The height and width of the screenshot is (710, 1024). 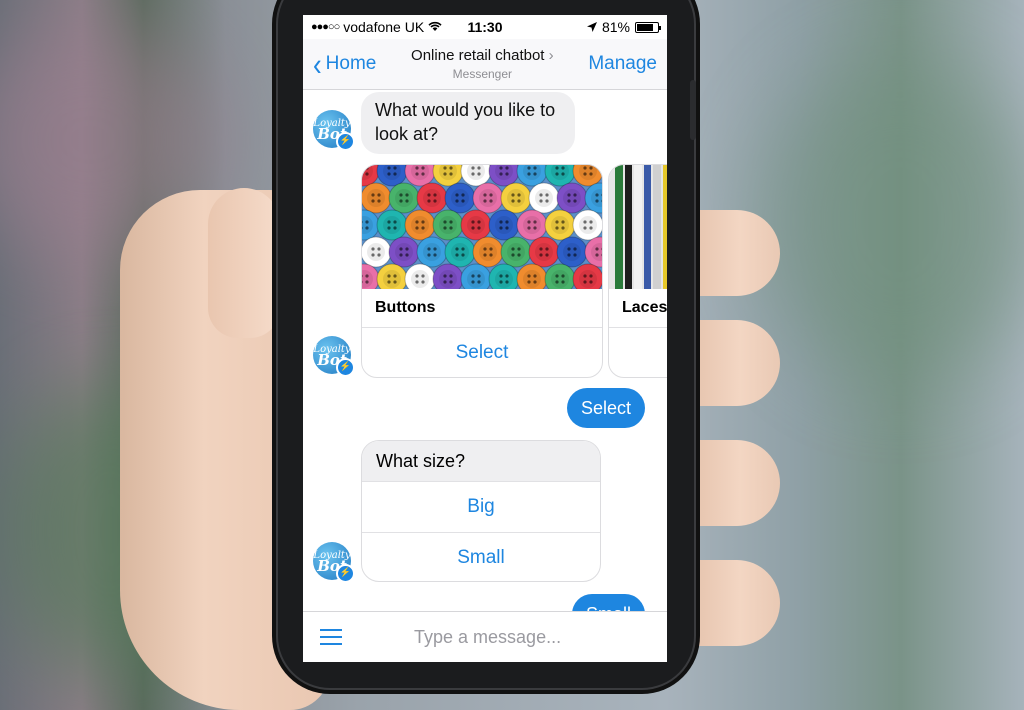 I want to click on manage-button: Manage, so click(x=622, y=64).